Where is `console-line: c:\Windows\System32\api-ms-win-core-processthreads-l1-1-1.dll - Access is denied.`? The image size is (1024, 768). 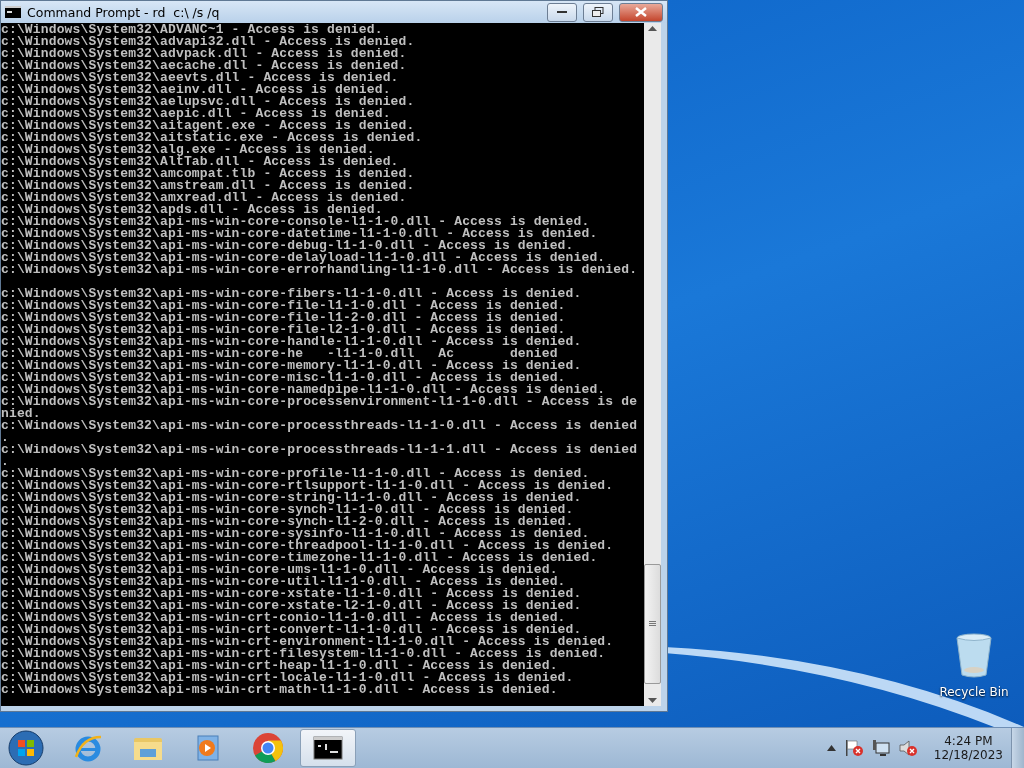
console-line: c:\Windows\System32\api-ms-win-core-processthreads-l1-1-1.dll - Access is denied. is located at coordinates (320, 456).